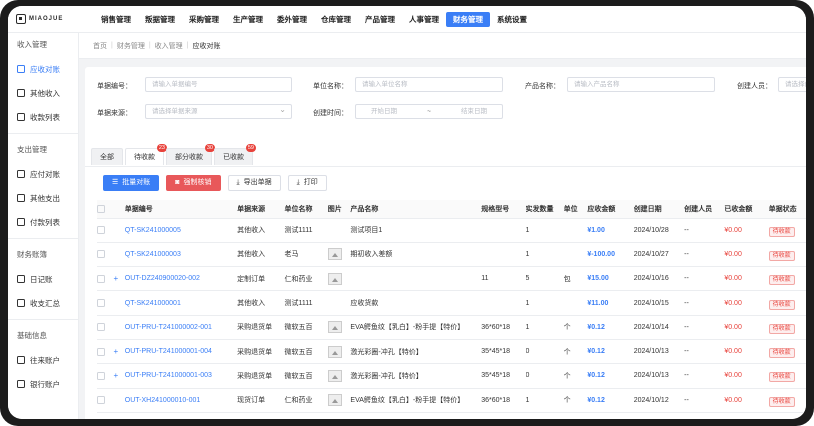 This screenshot has width=814, height=426. What do you see at coordinates (235, 154) in the screenshot?
I see `status-tab: 已收款 59` at bounding box center [235, 154].